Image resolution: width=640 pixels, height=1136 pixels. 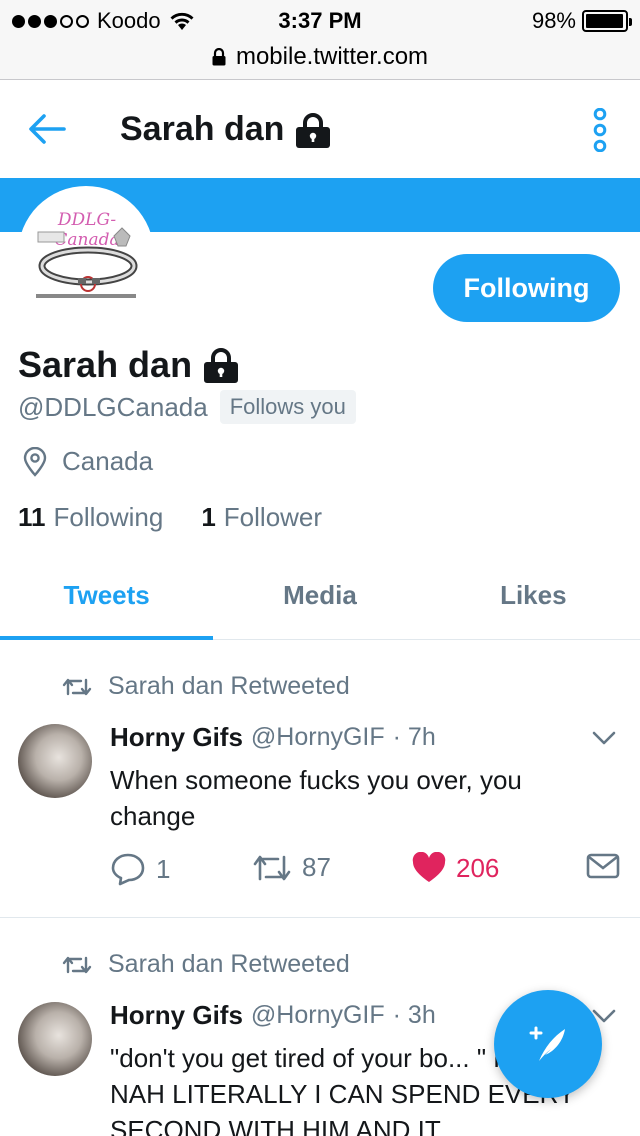 I want to click on reply-icon, so click(x=128, y=869).